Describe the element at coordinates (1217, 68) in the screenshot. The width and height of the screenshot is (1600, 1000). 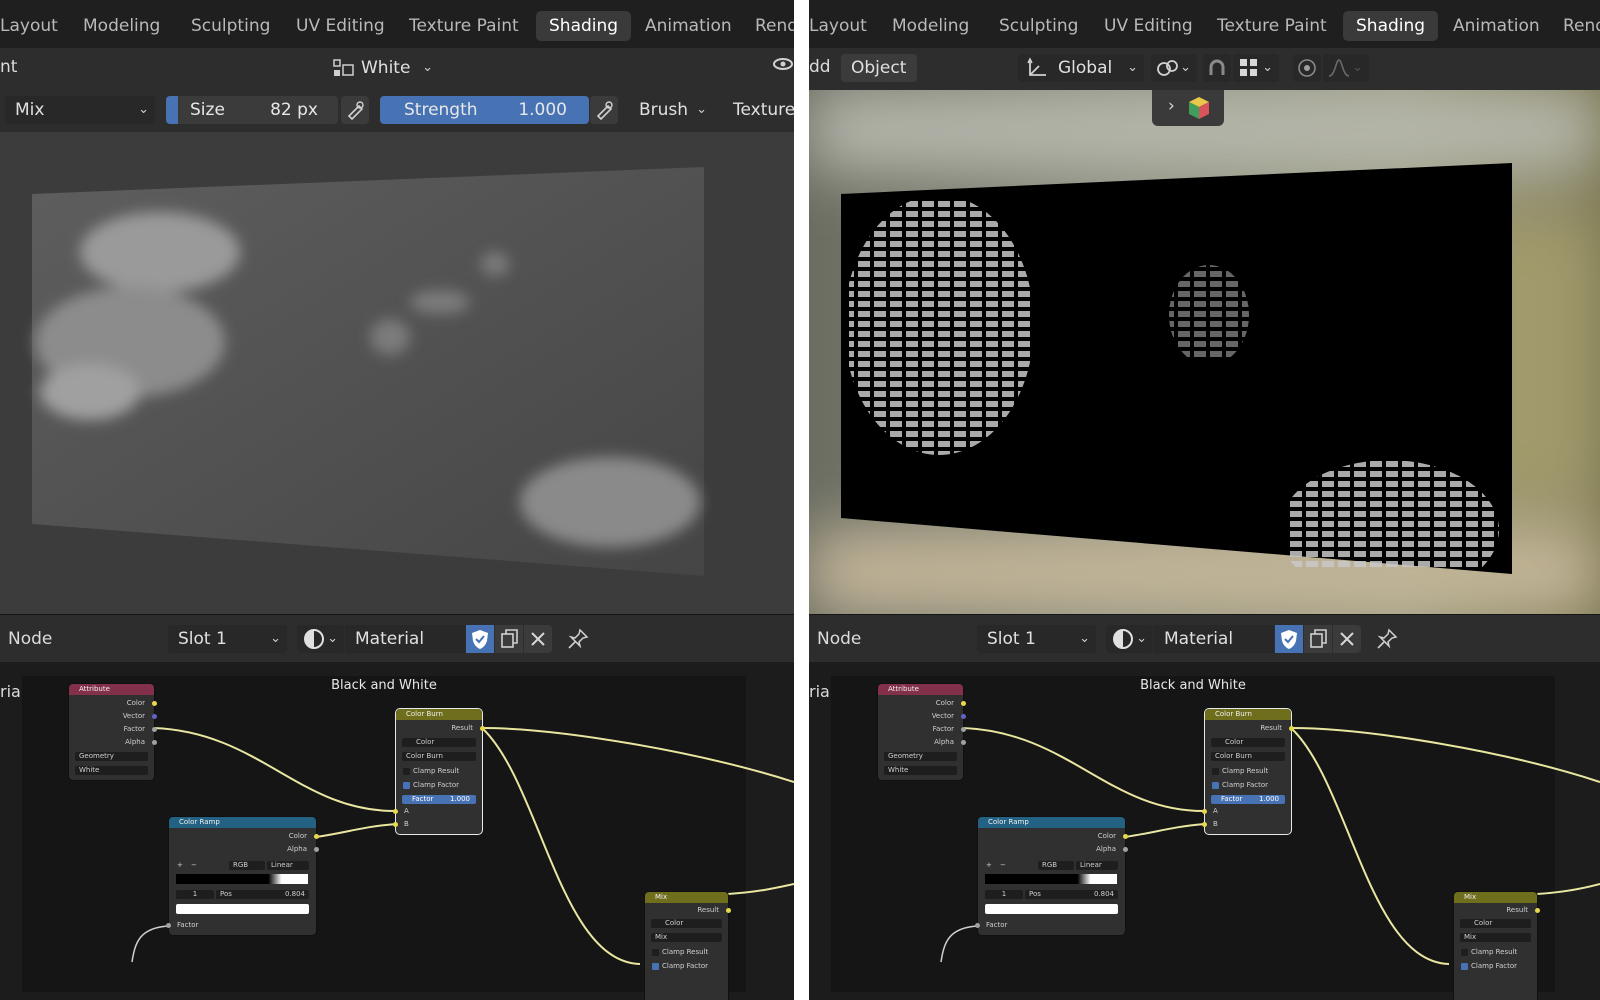
I see `snap-icon` at that location.